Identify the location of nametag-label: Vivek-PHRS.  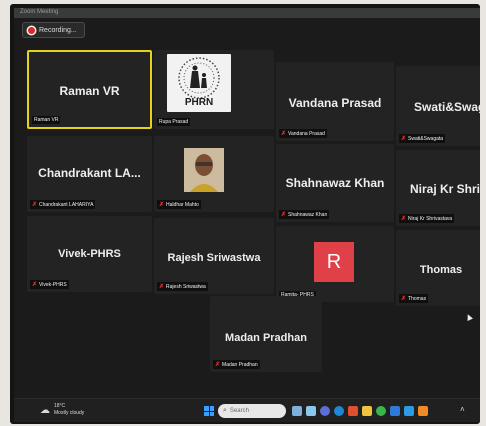
(53, 284).